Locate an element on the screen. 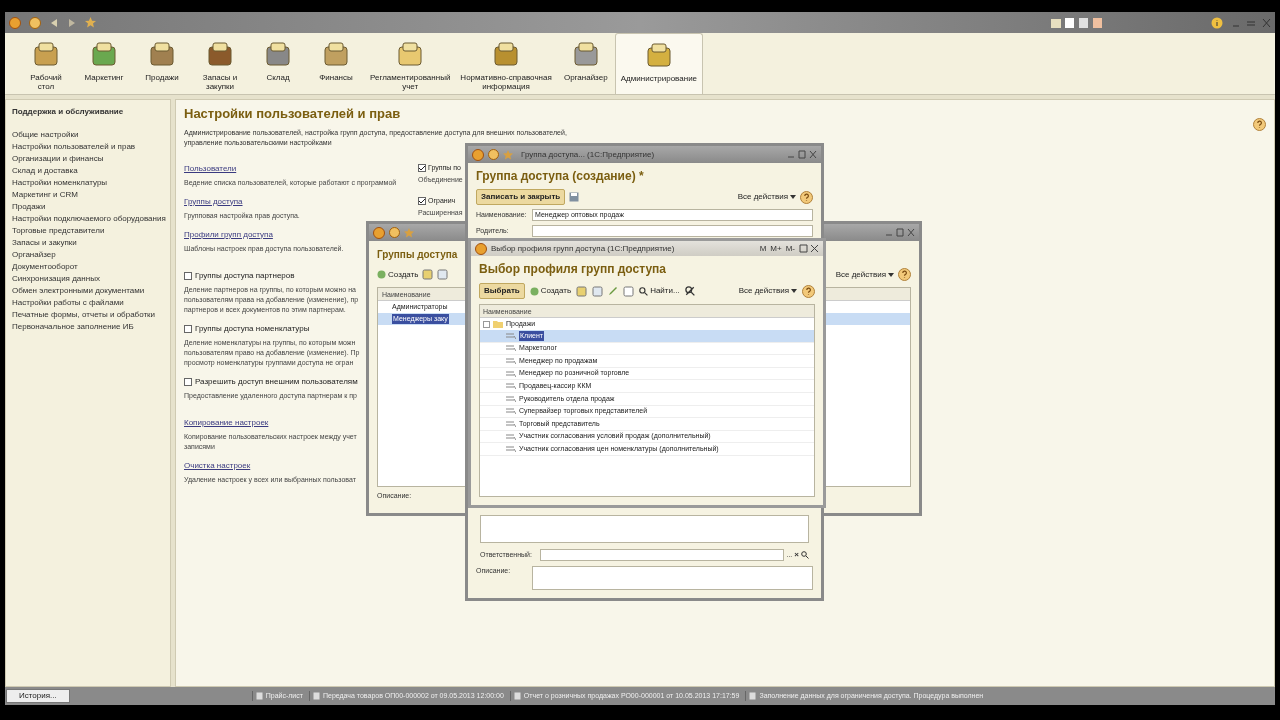  sidebar-item: Маркетинг и CRM is located at coordinates (88, 195).